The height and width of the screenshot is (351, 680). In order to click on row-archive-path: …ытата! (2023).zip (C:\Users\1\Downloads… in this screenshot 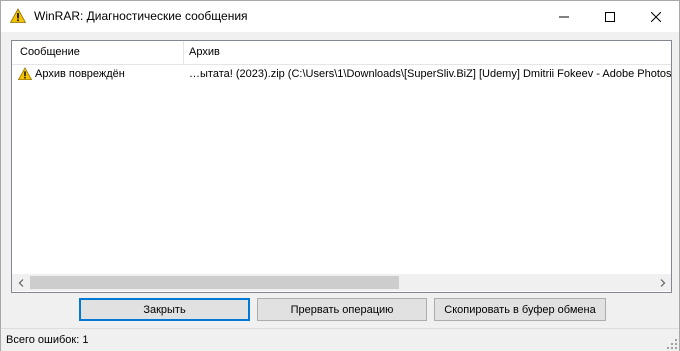, I will do `click(430, 74)`.